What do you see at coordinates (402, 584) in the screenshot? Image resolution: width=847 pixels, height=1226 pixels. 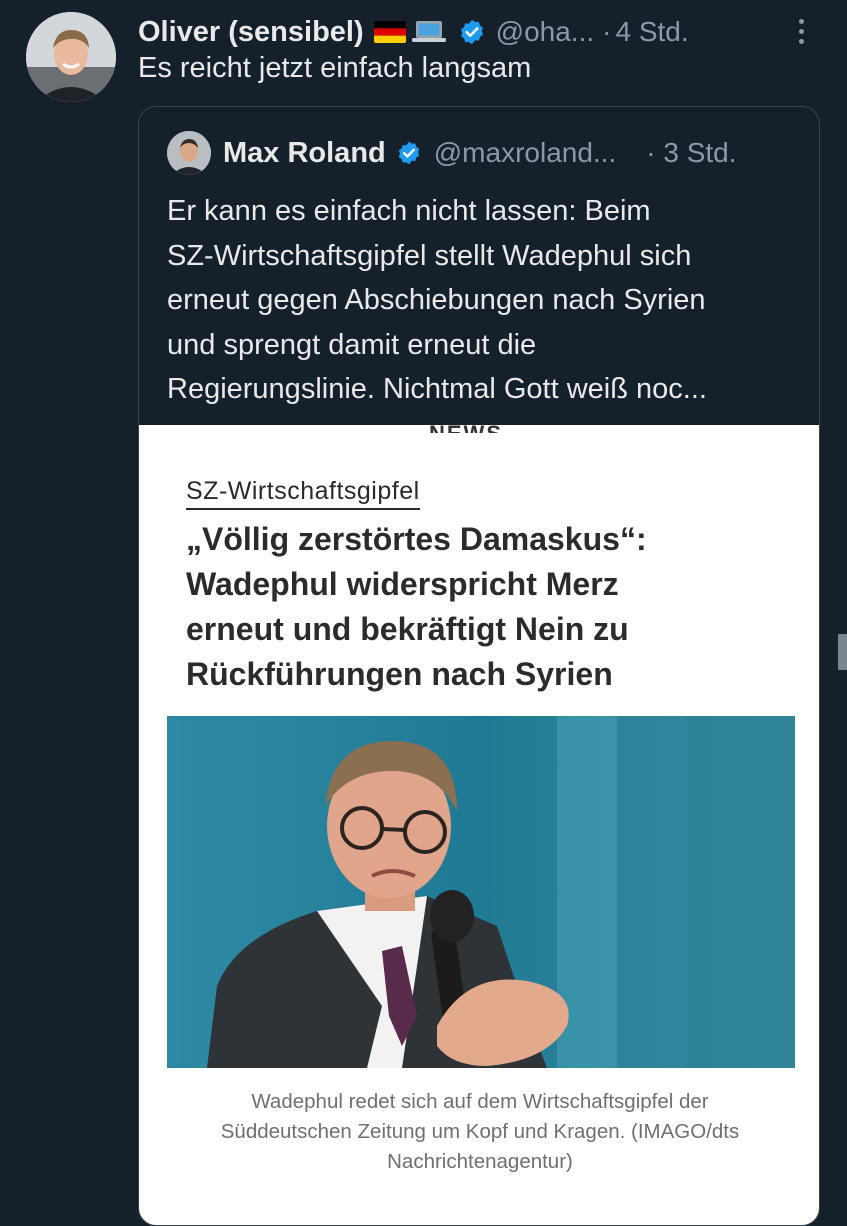 I see `headline-line: Wadephul widerspricht Merz` at bounding box center [402, 584].